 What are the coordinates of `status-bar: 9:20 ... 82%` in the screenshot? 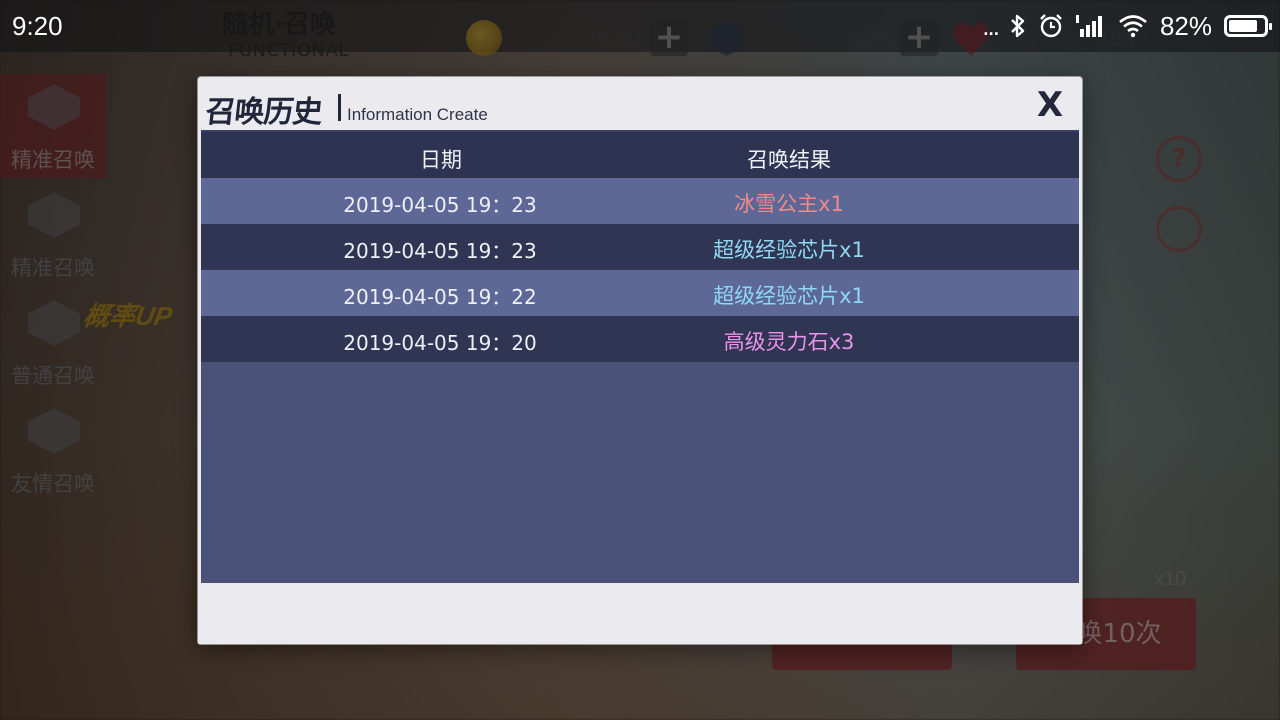 It's located at (640, 26).